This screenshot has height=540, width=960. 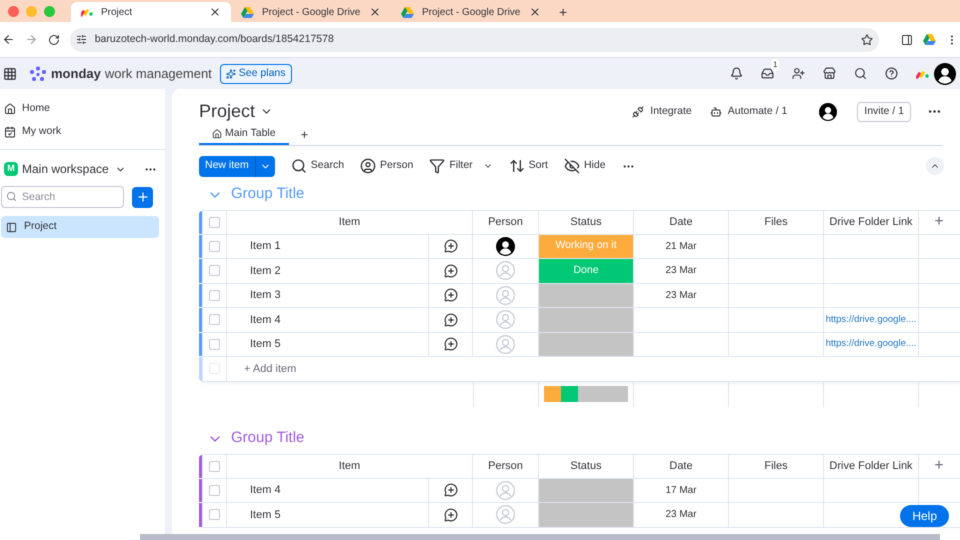 I want to click on group-title: Group Title, so click(x=267, y=438).